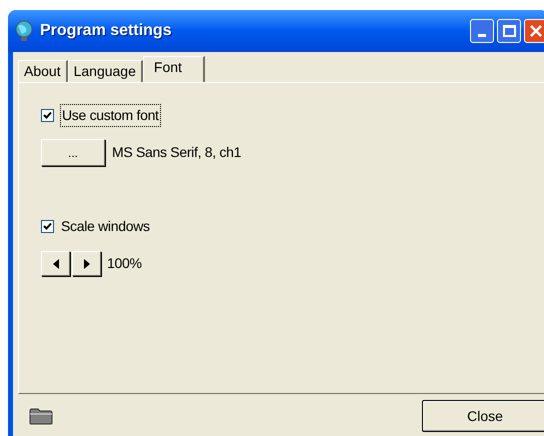 Image resolution: width=544 pixels, height=436 pixels. What do you see at coordinates (110, 115) in the screenshot?
I see `checkbox-label: Use custom font` at bounding box center [110, 115].